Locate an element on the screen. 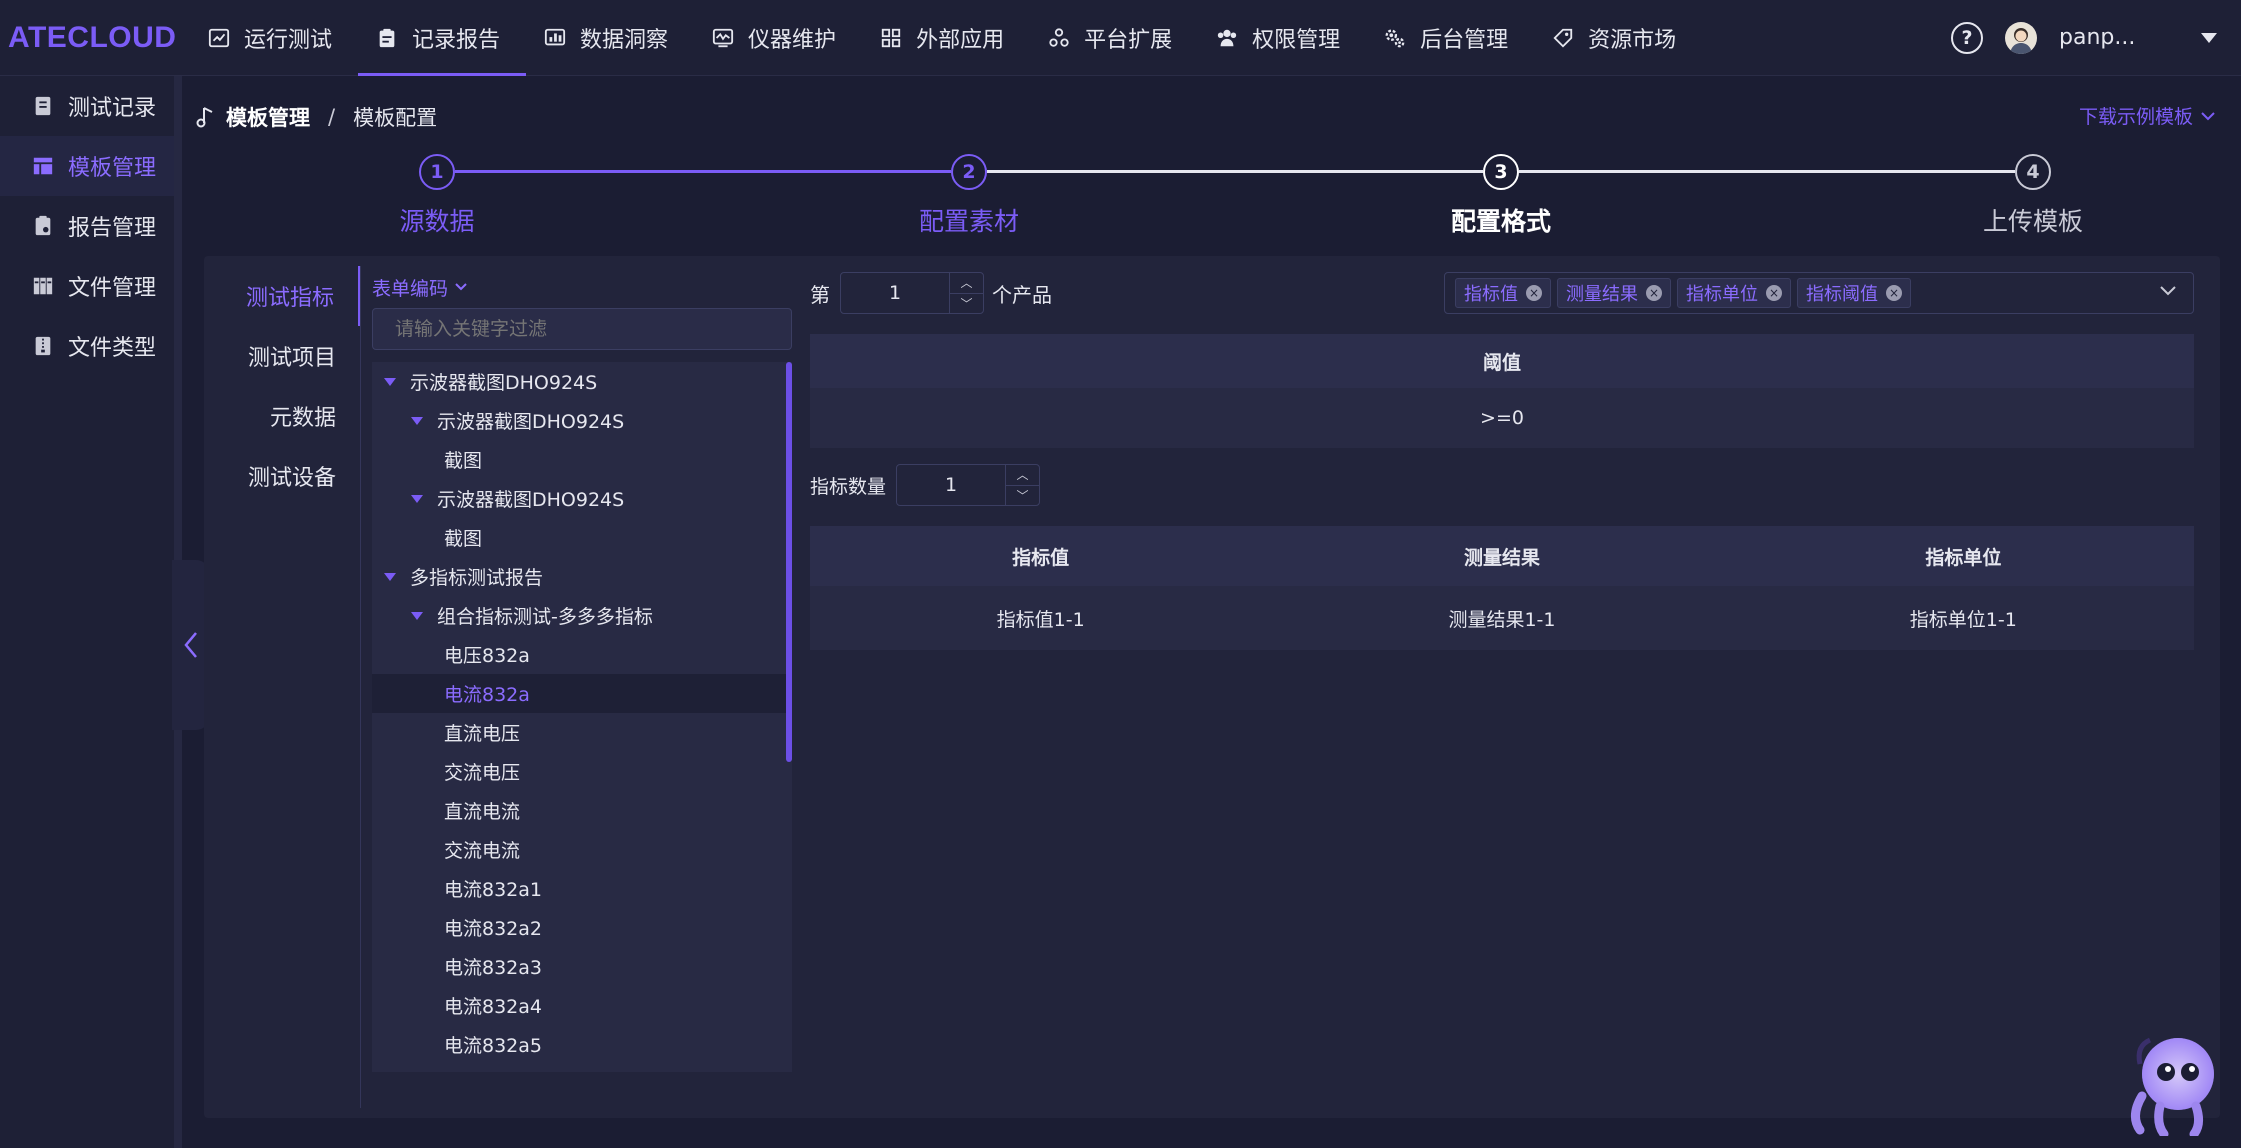 The width and height of the screenshot is (2241, 1148). tree-node: 电压832a is located at coordinates (582, 654).